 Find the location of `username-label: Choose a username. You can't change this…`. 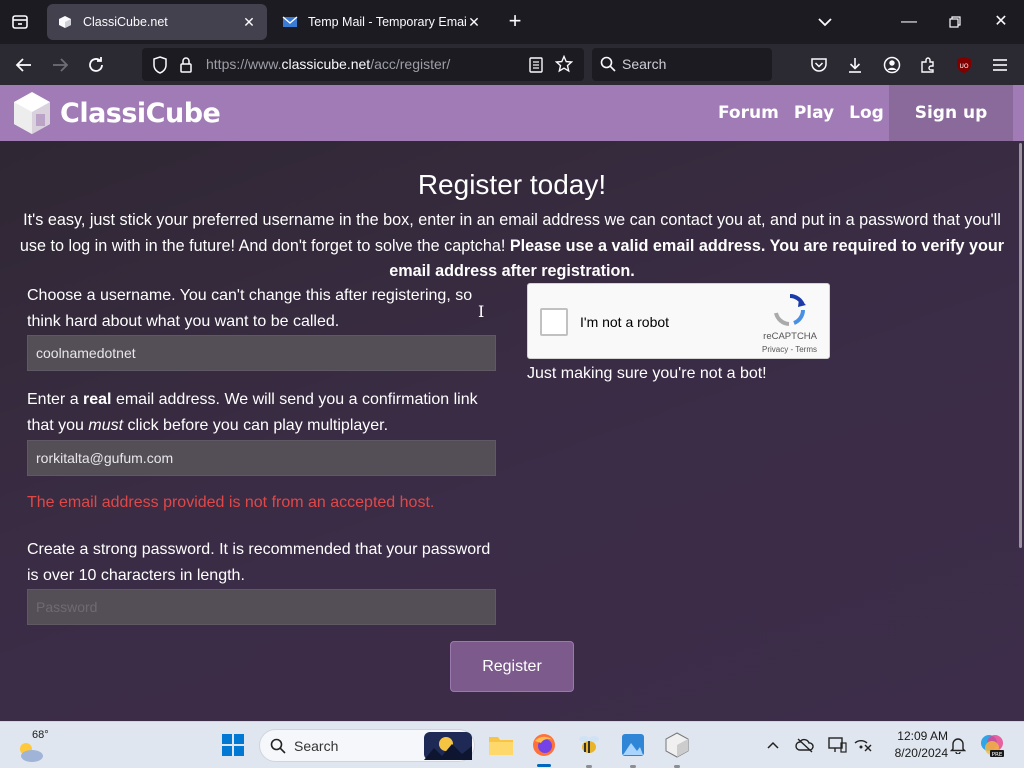

username-label: Choose a username. You can't change this… is located at coordinates (250, 308).